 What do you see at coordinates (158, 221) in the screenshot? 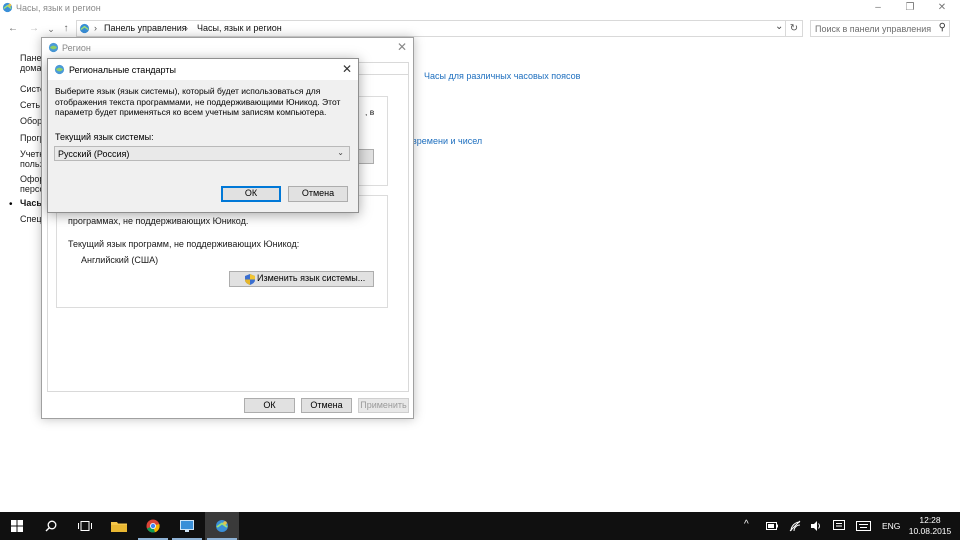
I see `non-unicode-desc: программах, не поддерживающих Юникод.` at bounding box center [158, 221].